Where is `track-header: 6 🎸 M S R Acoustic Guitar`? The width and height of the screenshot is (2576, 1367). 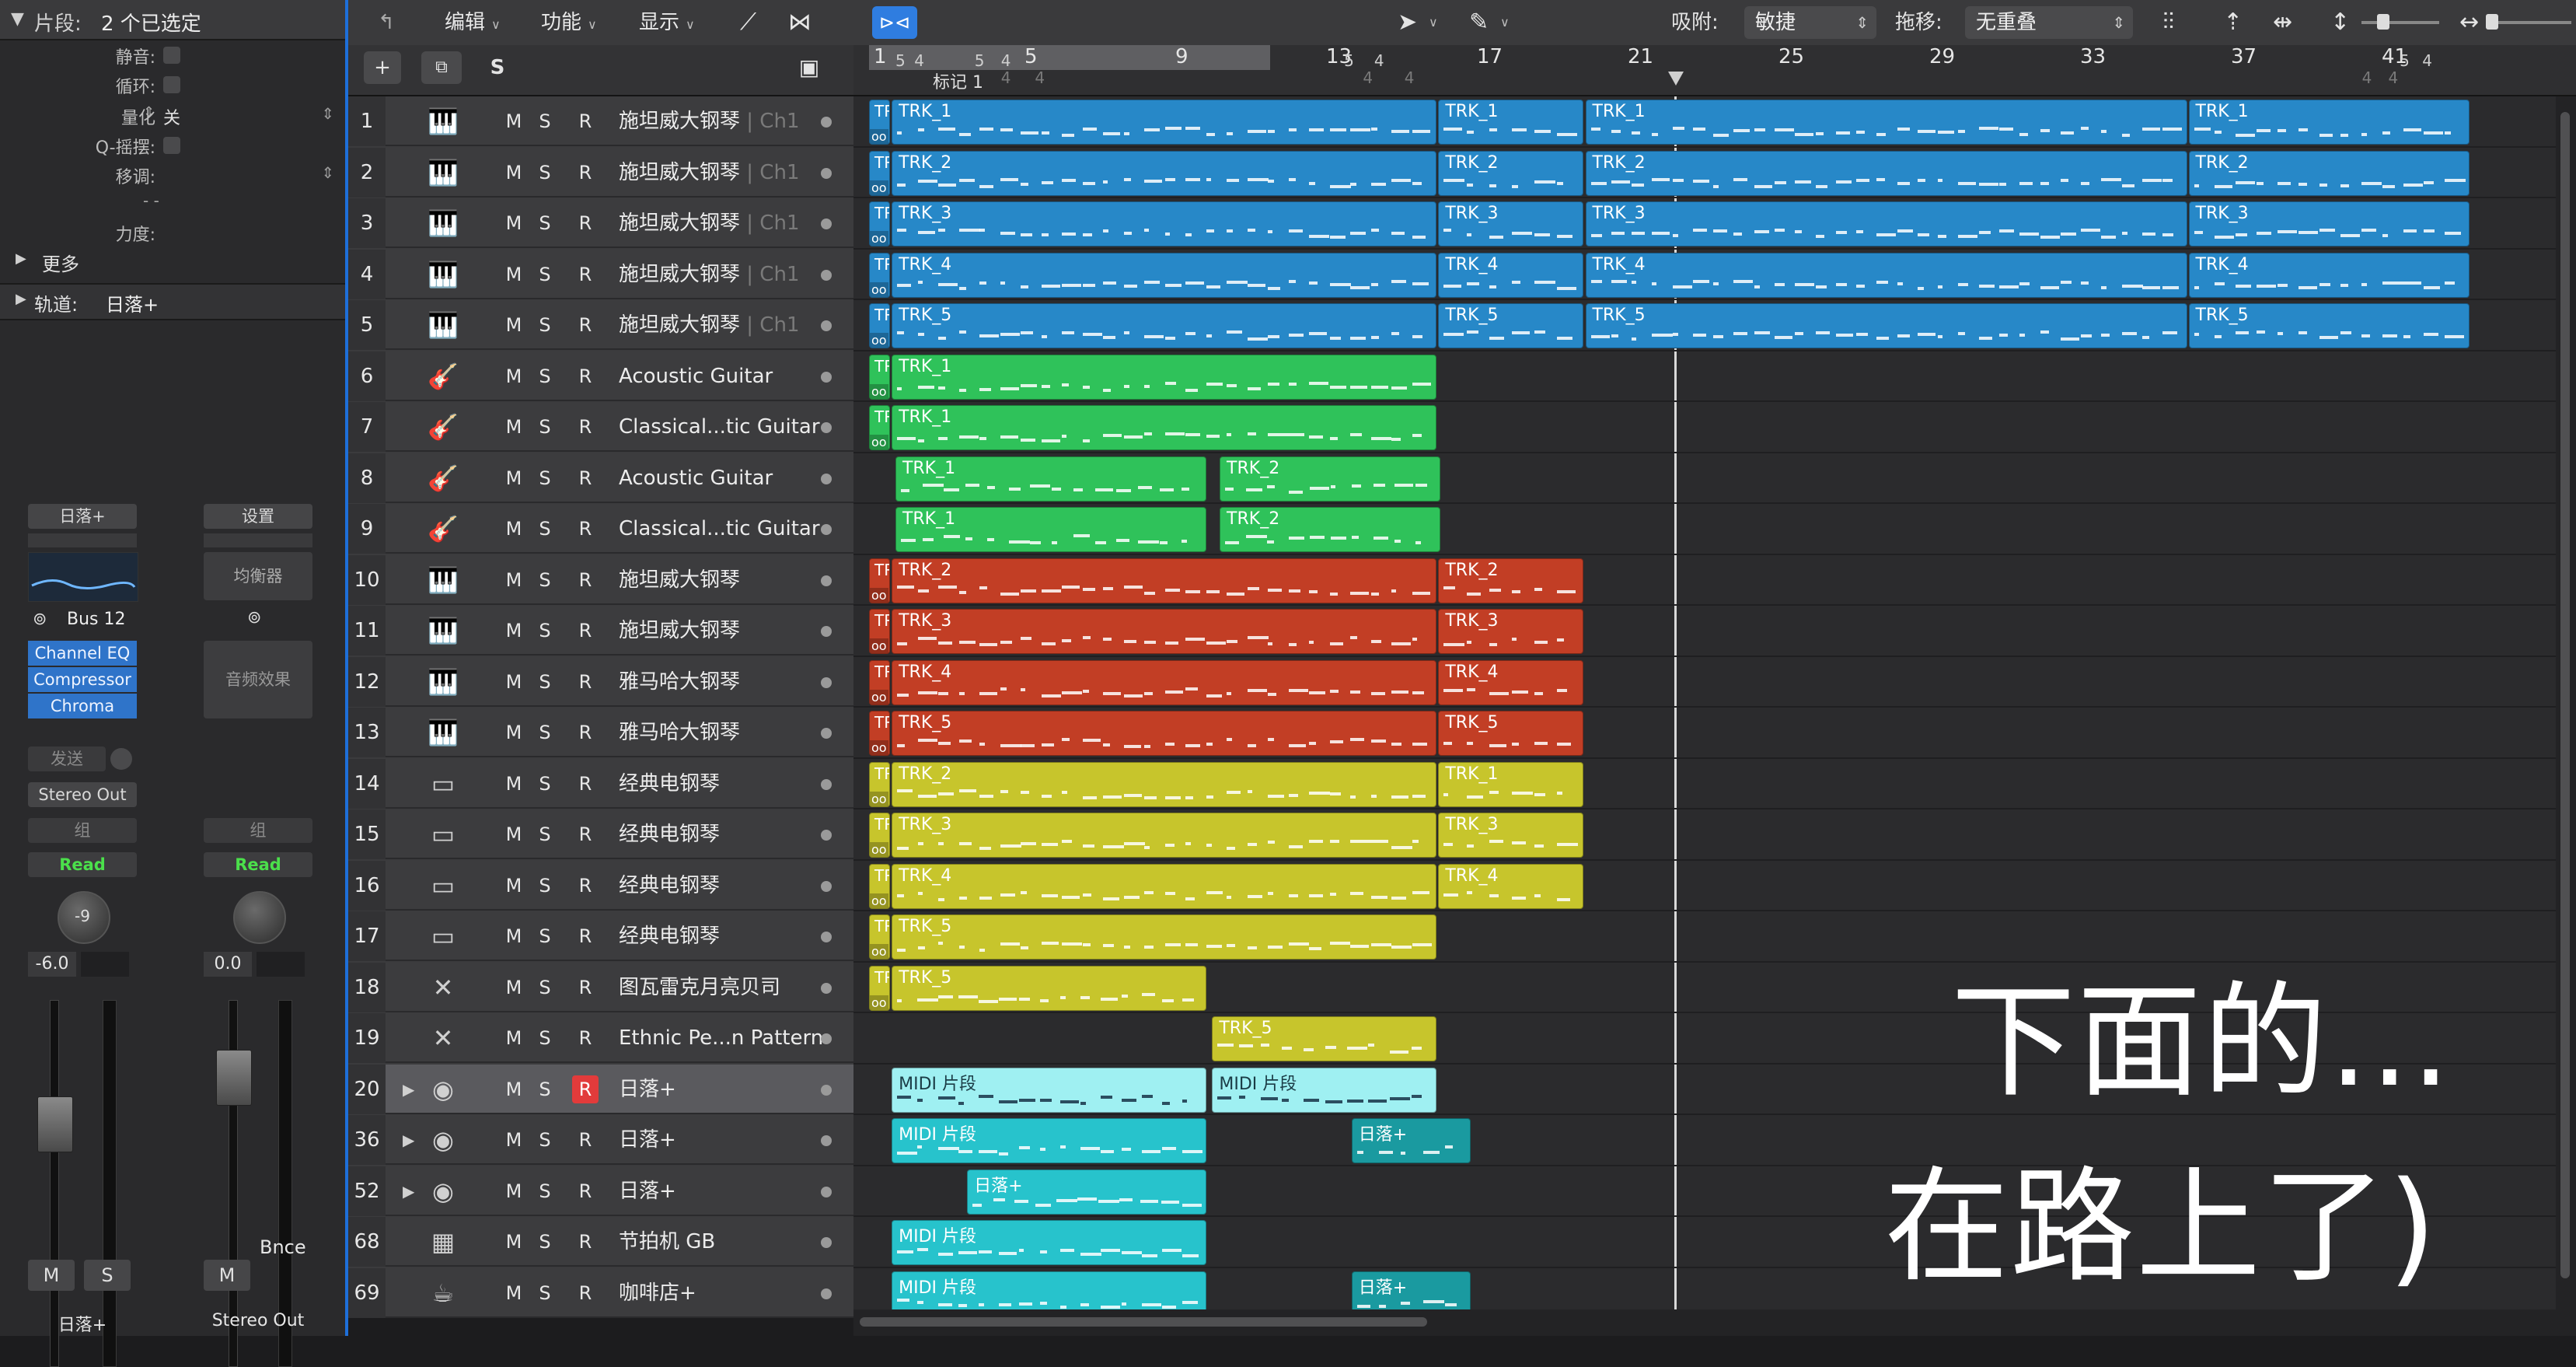 track-header: 6 🎸 M S R Acoustic Guitar is located at coordinates (601, 376).